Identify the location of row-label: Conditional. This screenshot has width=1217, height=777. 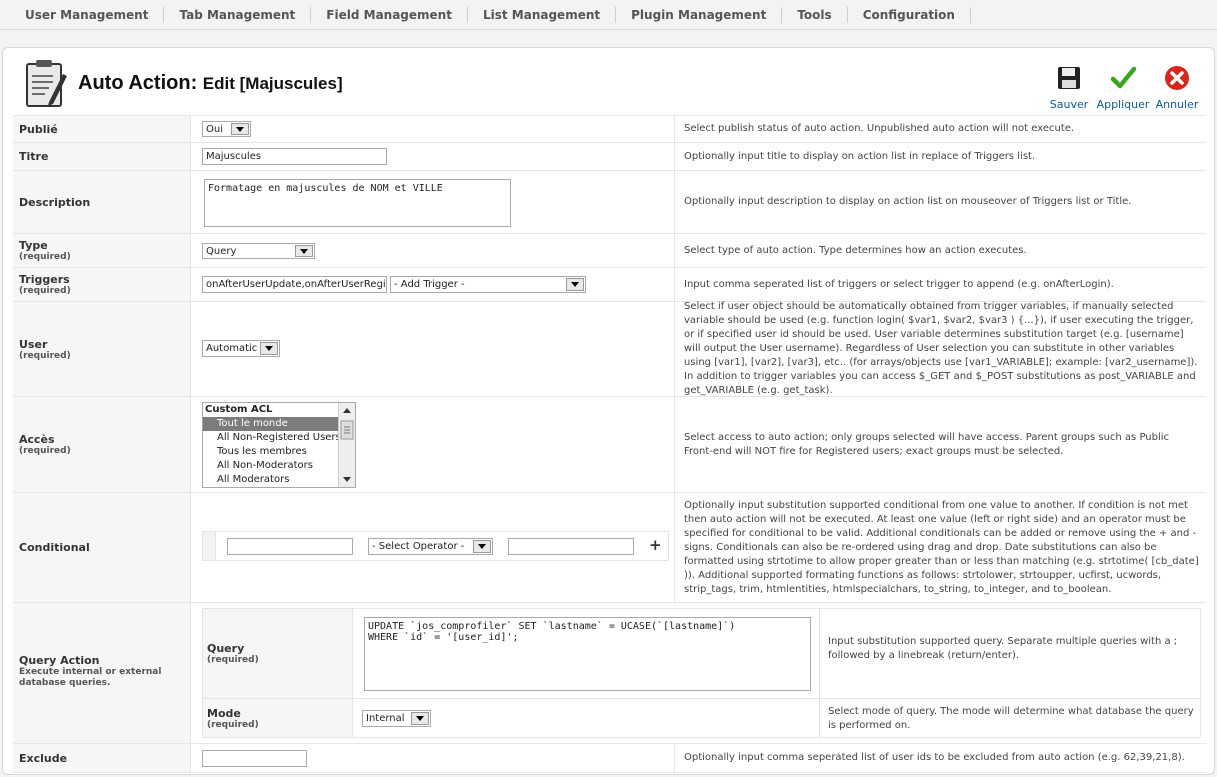
(102, 547).